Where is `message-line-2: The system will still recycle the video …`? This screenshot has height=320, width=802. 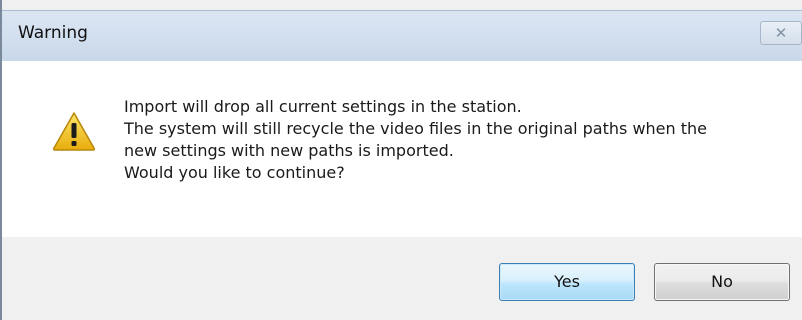
message-line-2: The system will still recycle the video … is located at coordinates (415, 128).